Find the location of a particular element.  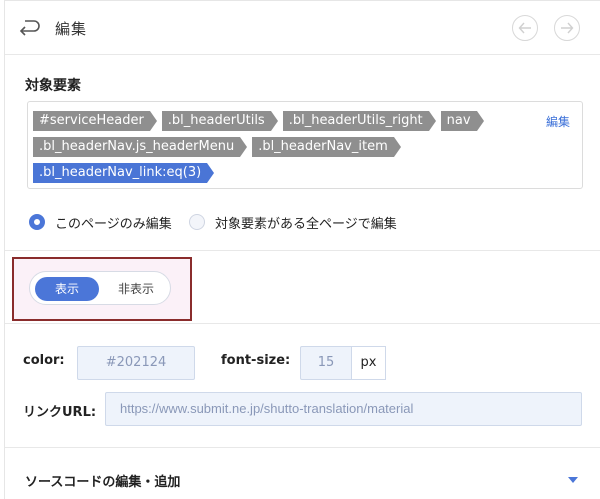

next-button is located at coordinates (567, 28).